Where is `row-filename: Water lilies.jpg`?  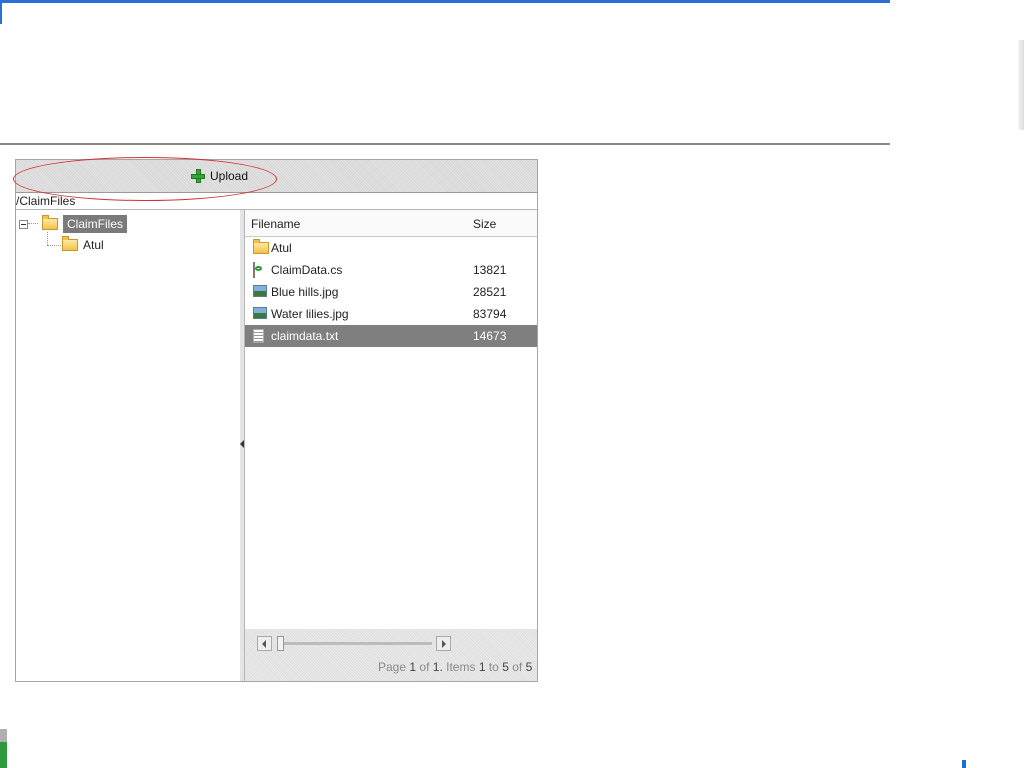 row-filename: Water lilies.jpg is located at coordinates (310, 314).